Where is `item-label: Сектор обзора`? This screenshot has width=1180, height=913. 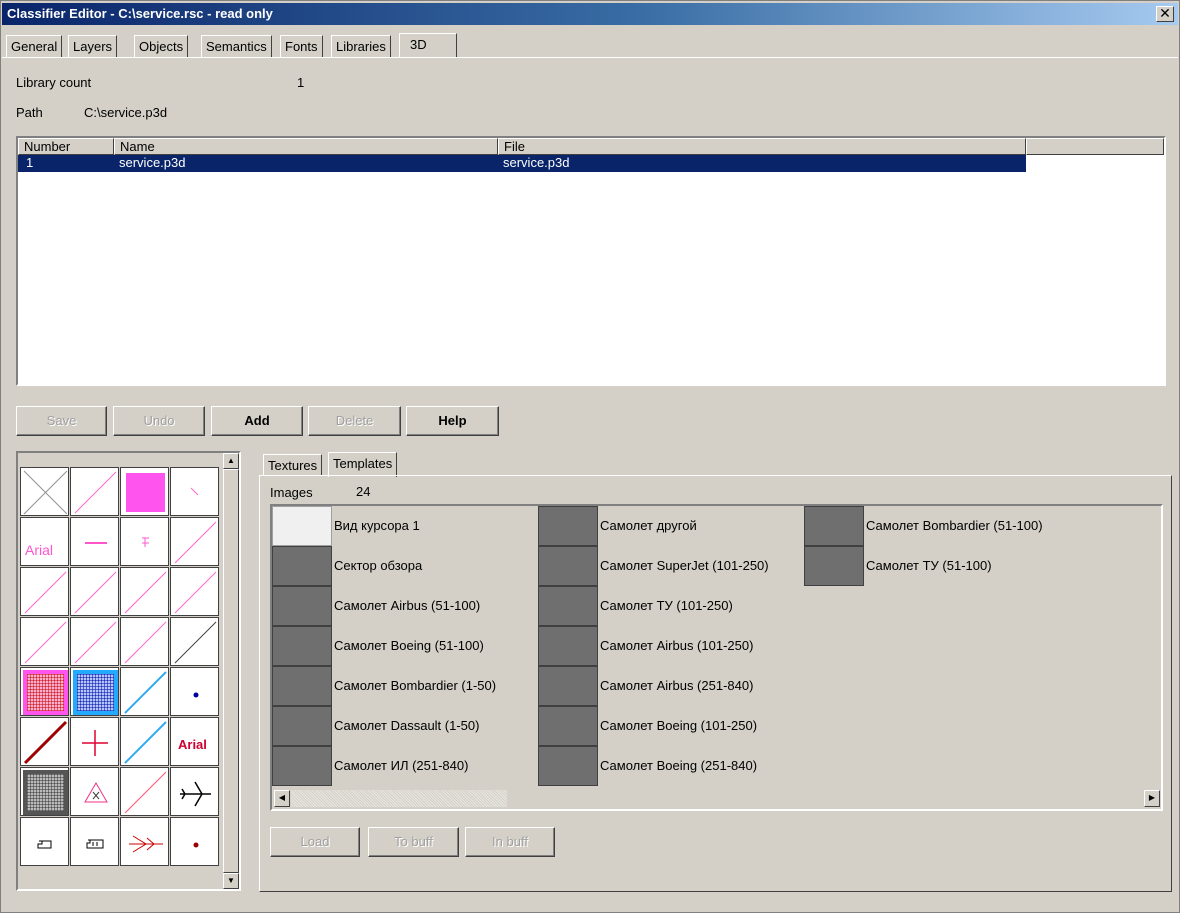 item-label: Сектор обзора is located at coordinates (378, 565).